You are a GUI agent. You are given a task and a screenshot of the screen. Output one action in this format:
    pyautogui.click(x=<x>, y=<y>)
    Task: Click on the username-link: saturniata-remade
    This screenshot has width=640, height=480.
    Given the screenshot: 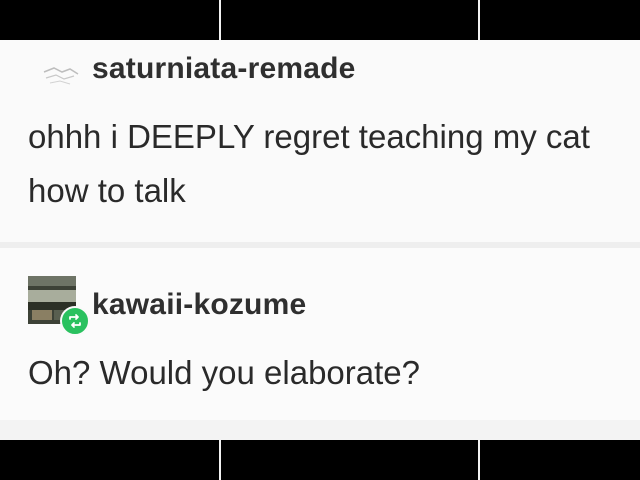 What is the action you would take?
    pyautogui.click(x=224, y=69)
    